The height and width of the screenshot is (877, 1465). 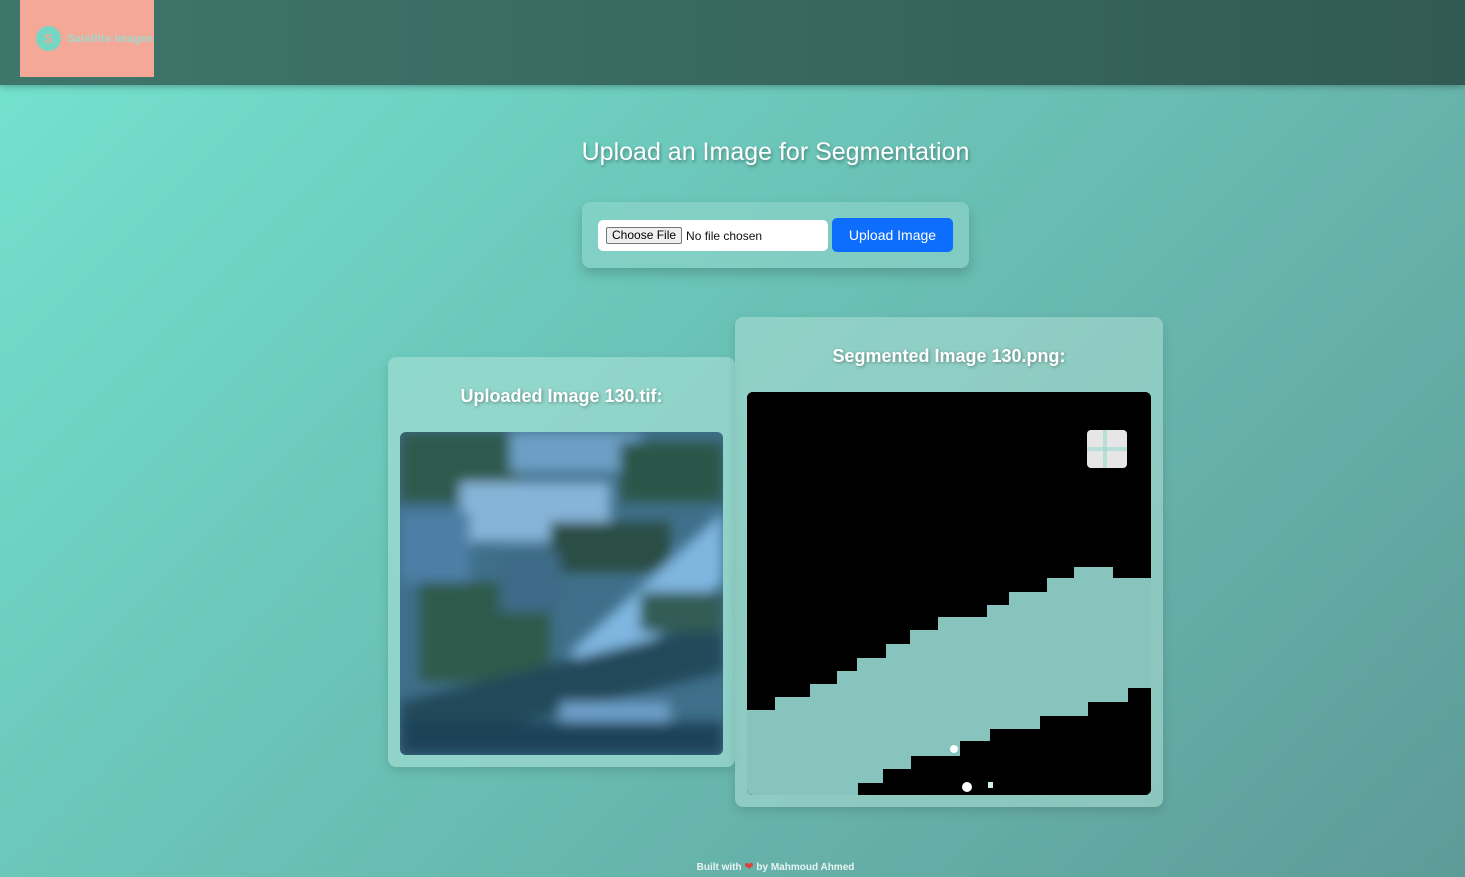 I want to click on uploaded-image-title: Uploaded Image 130.tif:, so click(x=561, y=396).